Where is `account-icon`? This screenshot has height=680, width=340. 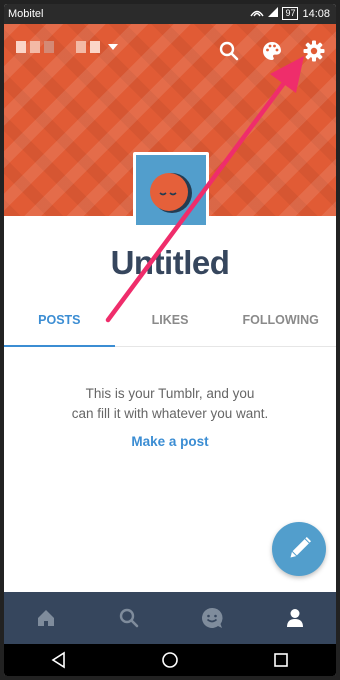
account-icon is located at coordinates (294, 618).